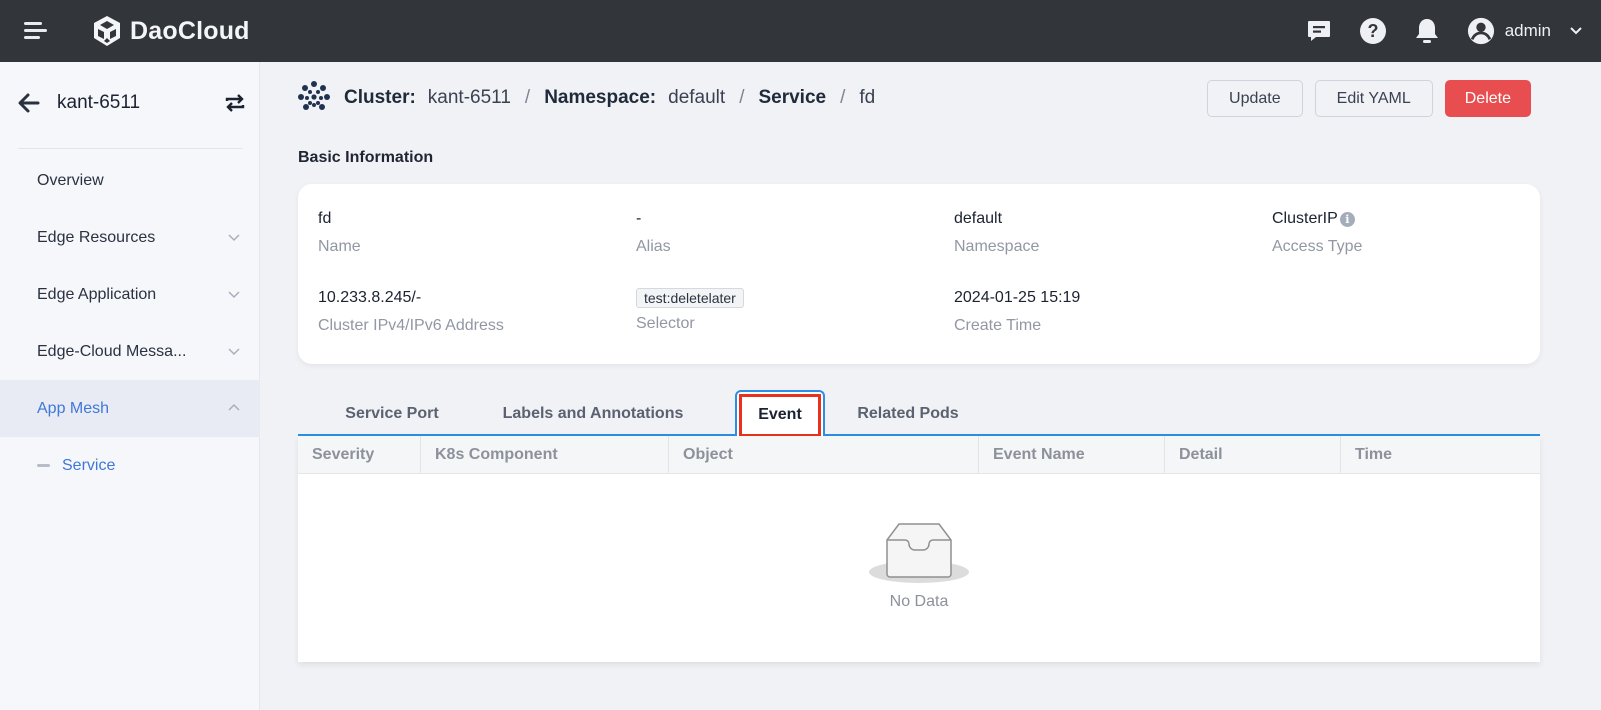 The image size is (1601, 710). I want to click on info-selector: test:deletelater Selector, so click(786, 310).